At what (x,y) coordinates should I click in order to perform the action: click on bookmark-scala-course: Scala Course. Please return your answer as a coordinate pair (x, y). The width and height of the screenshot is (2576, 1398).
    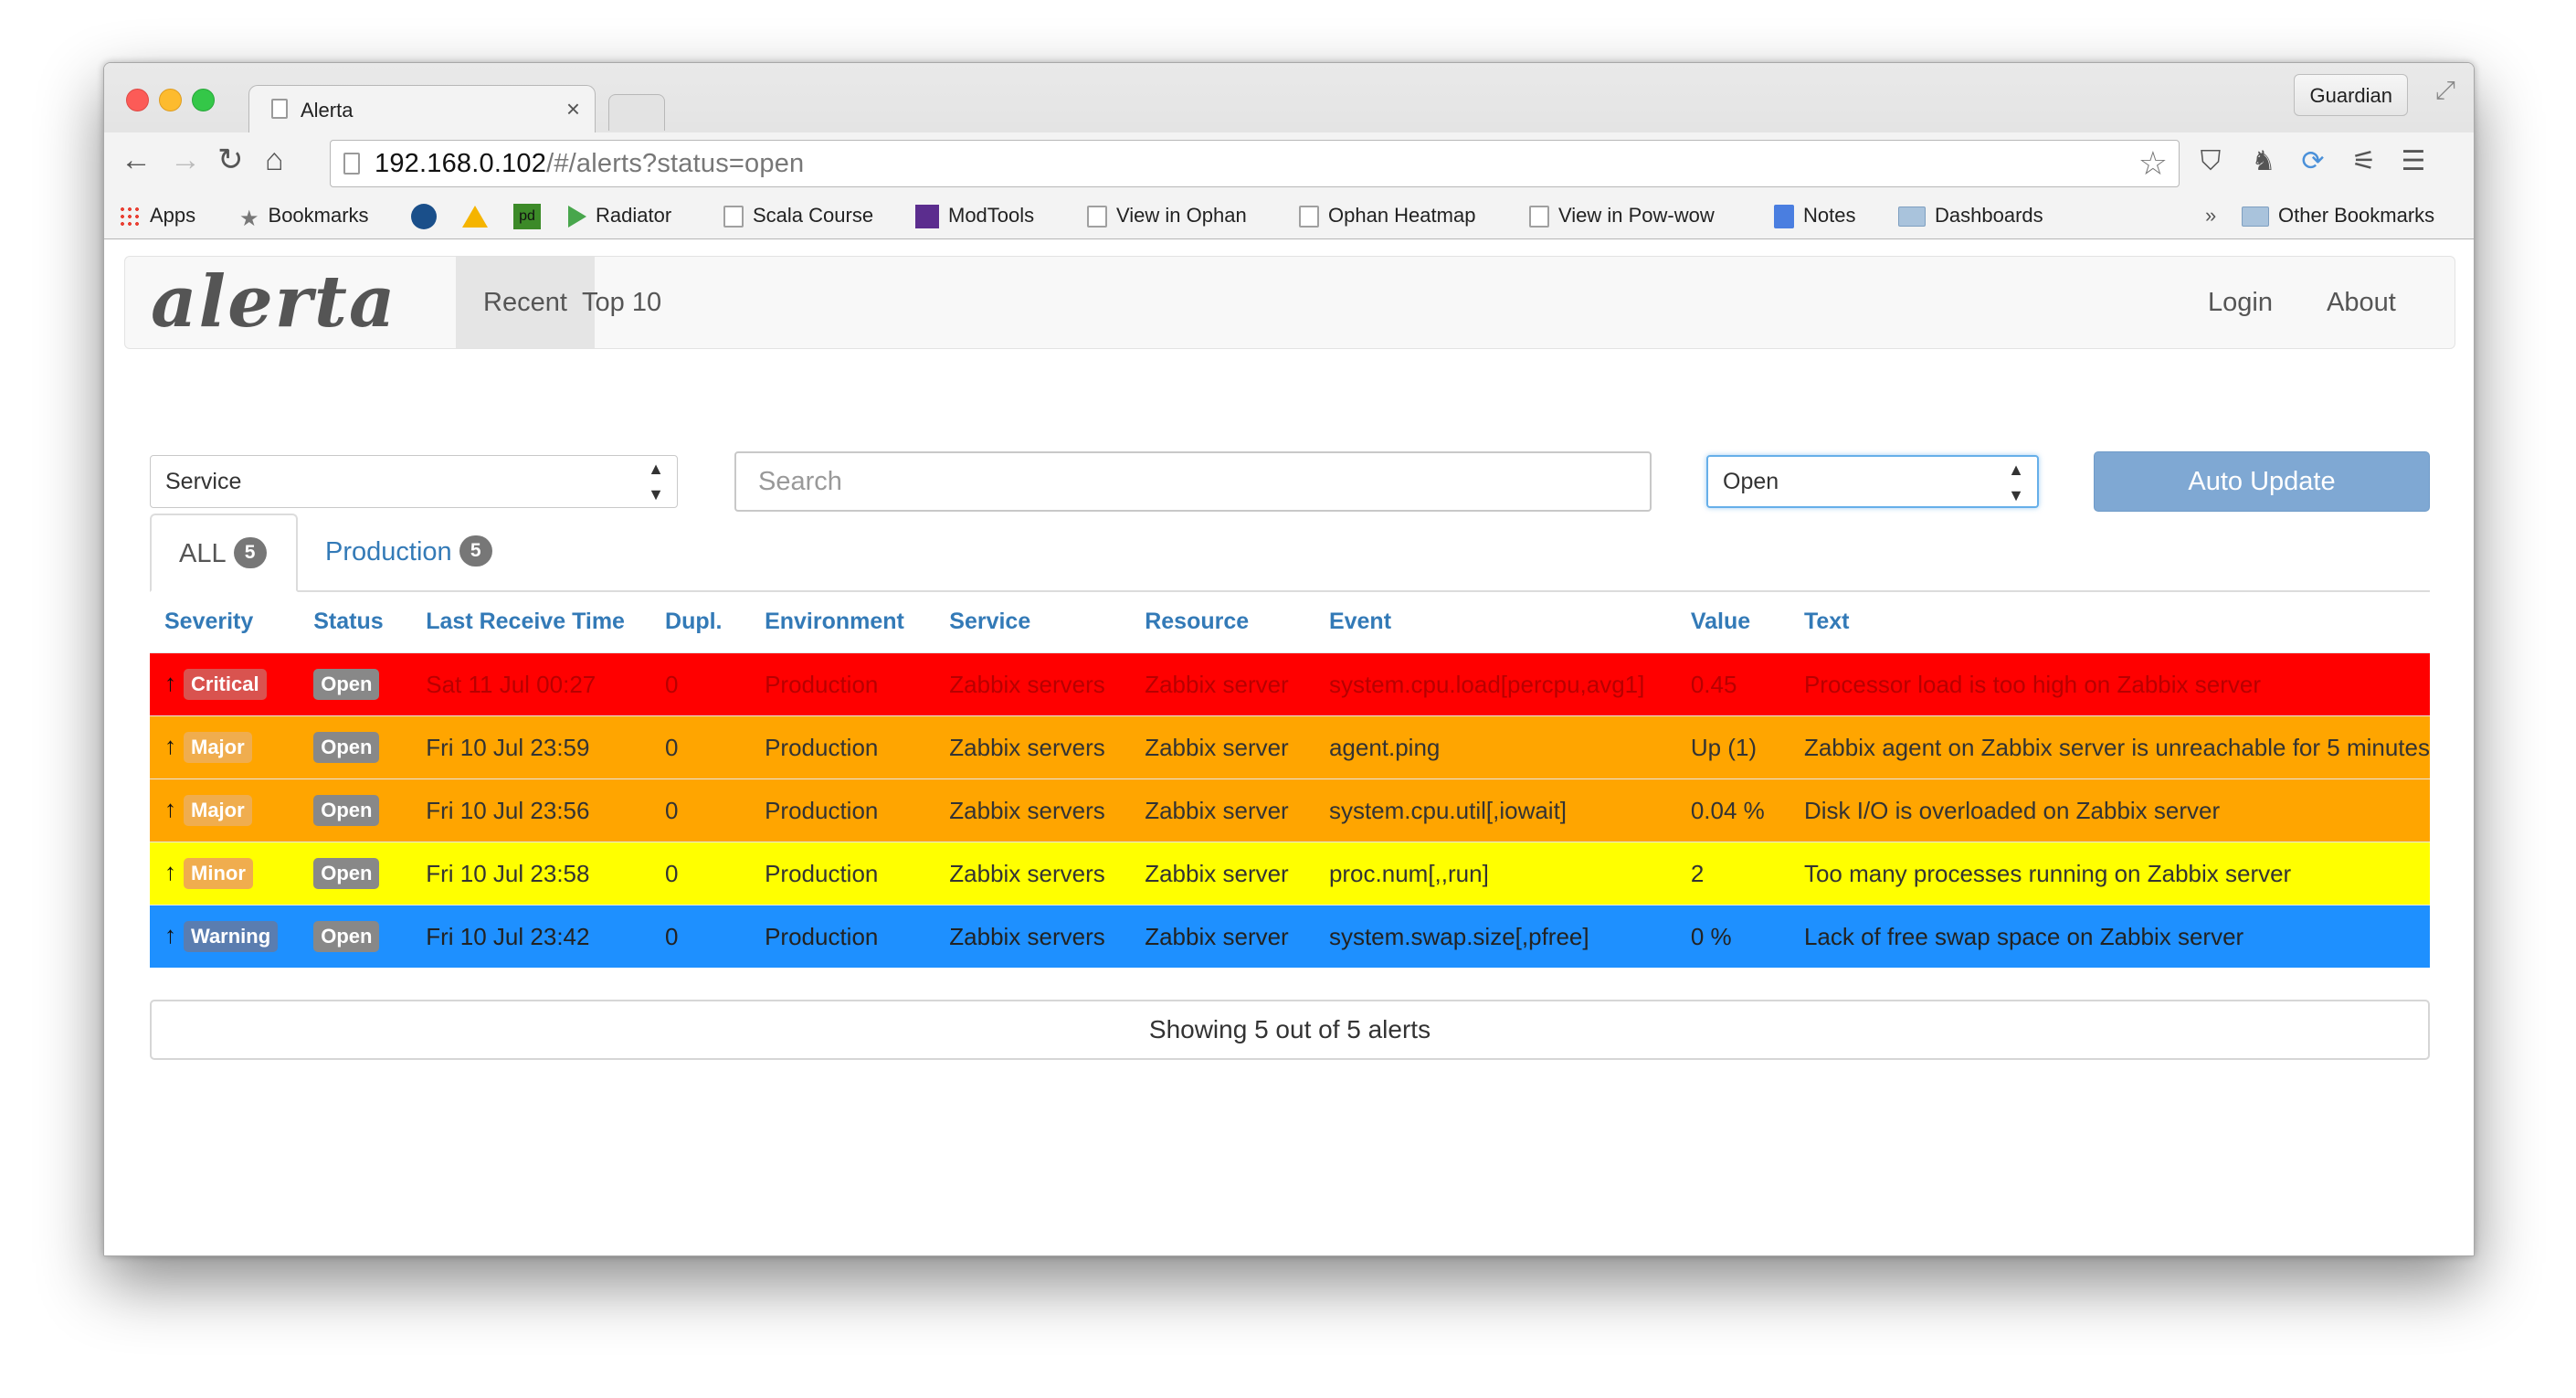
    Looking at the image, I should click on (798, 215).